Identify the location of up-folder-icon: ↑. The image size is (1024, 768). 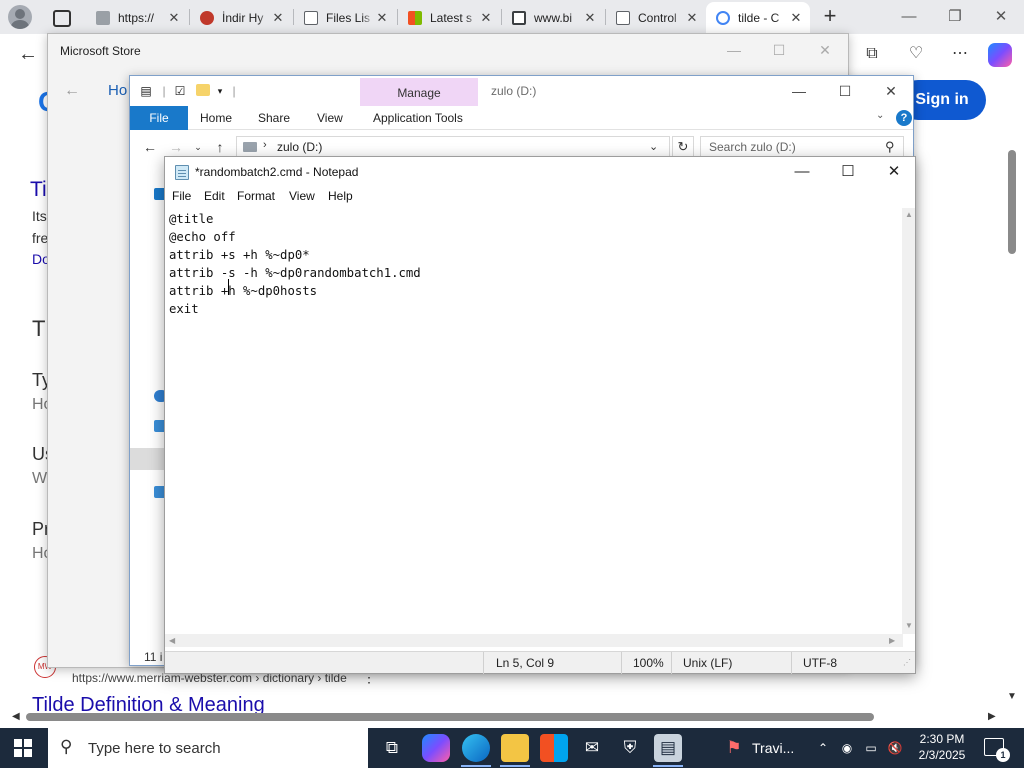
(220, 147).